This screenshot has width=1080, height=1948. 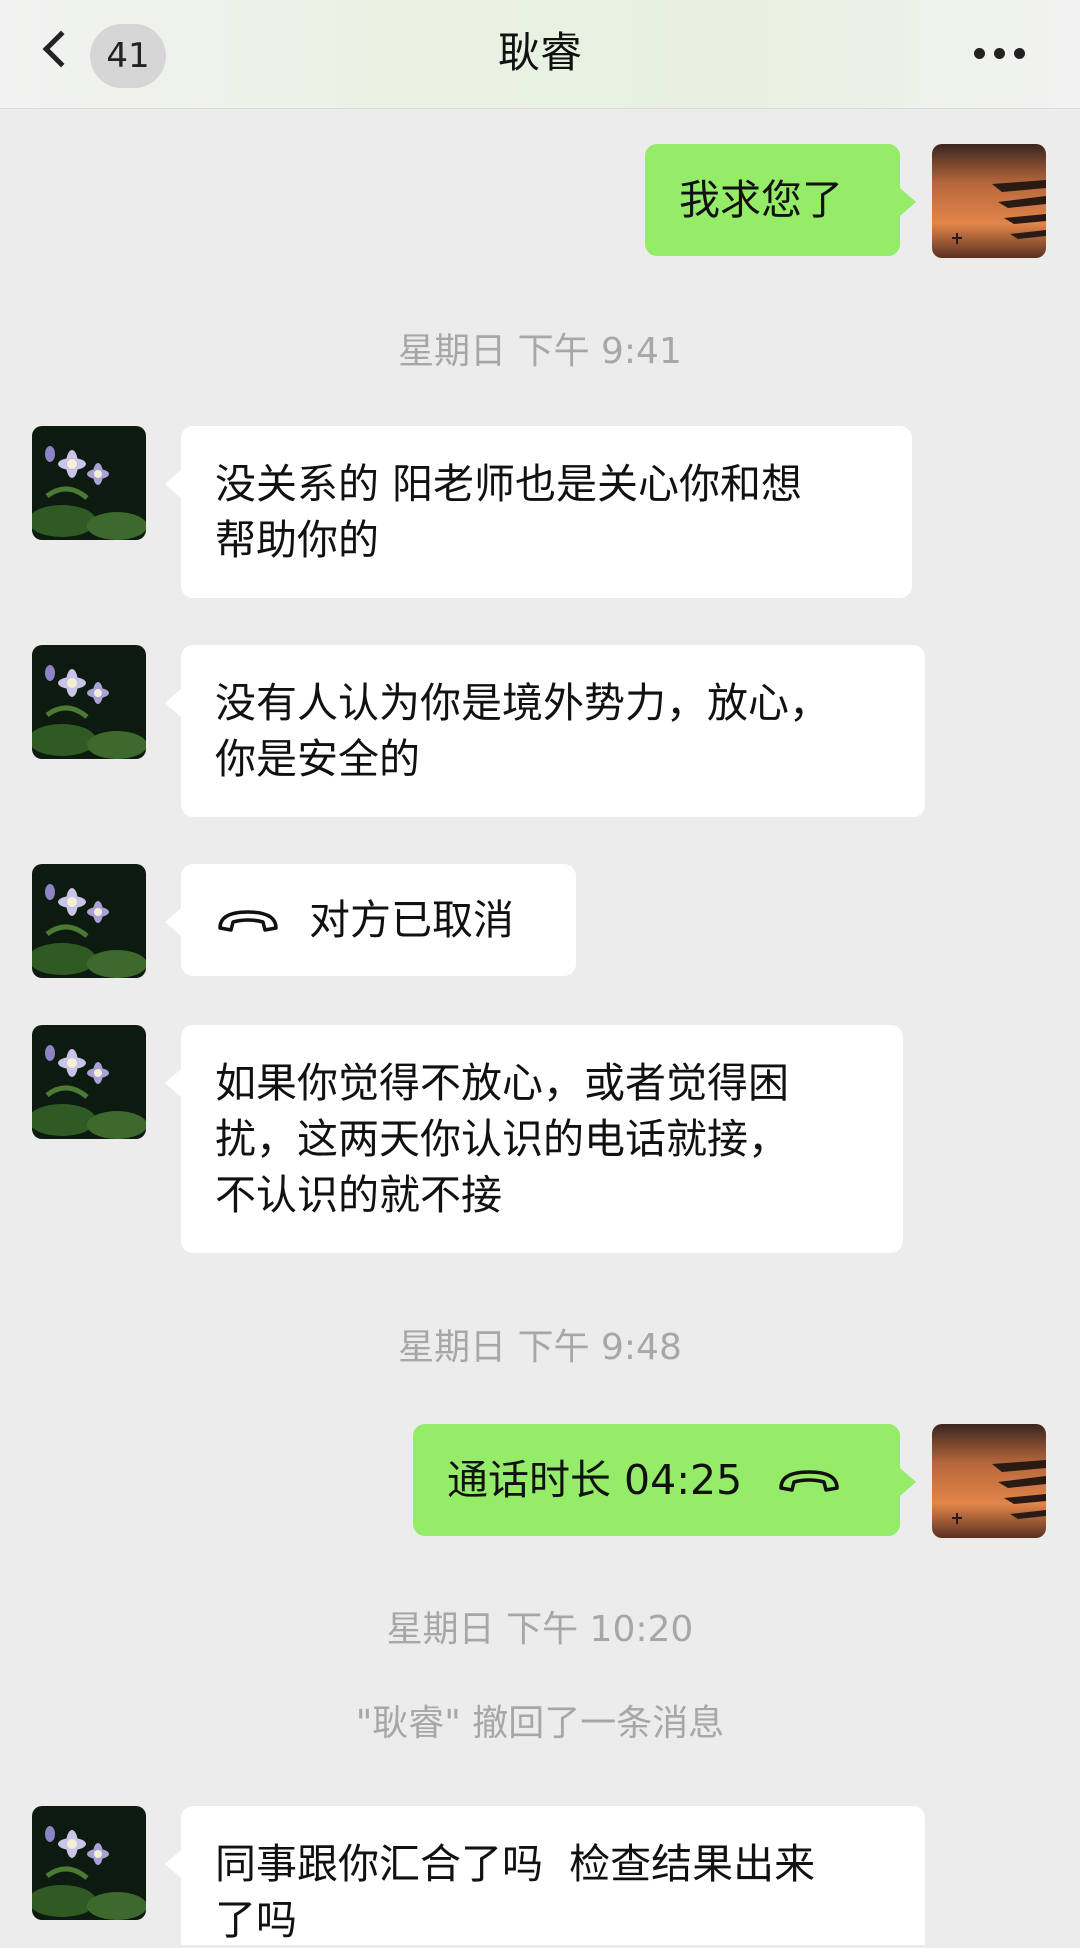 I want to click on timestamp: 星期日 下午 9:41, so click(x=540, y=351).